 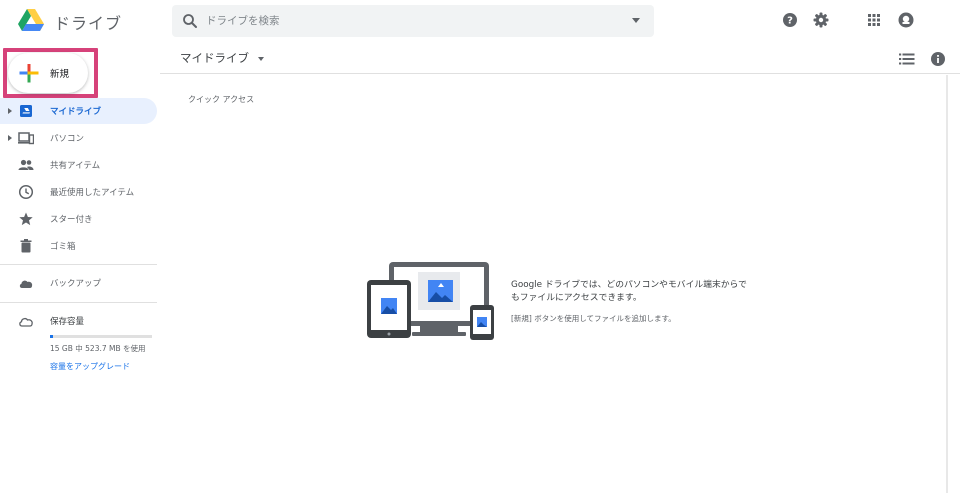 What do you see at coordinates (78, 246) in the screenshot?
I see `sidebar-item-trash: ゴミ箱` at bounding box center [78, 246].